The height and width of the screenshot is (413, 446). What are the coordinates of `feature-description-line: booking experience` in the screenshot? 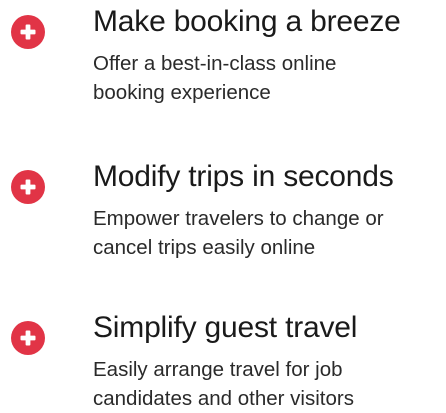 It's located at (182, 92).